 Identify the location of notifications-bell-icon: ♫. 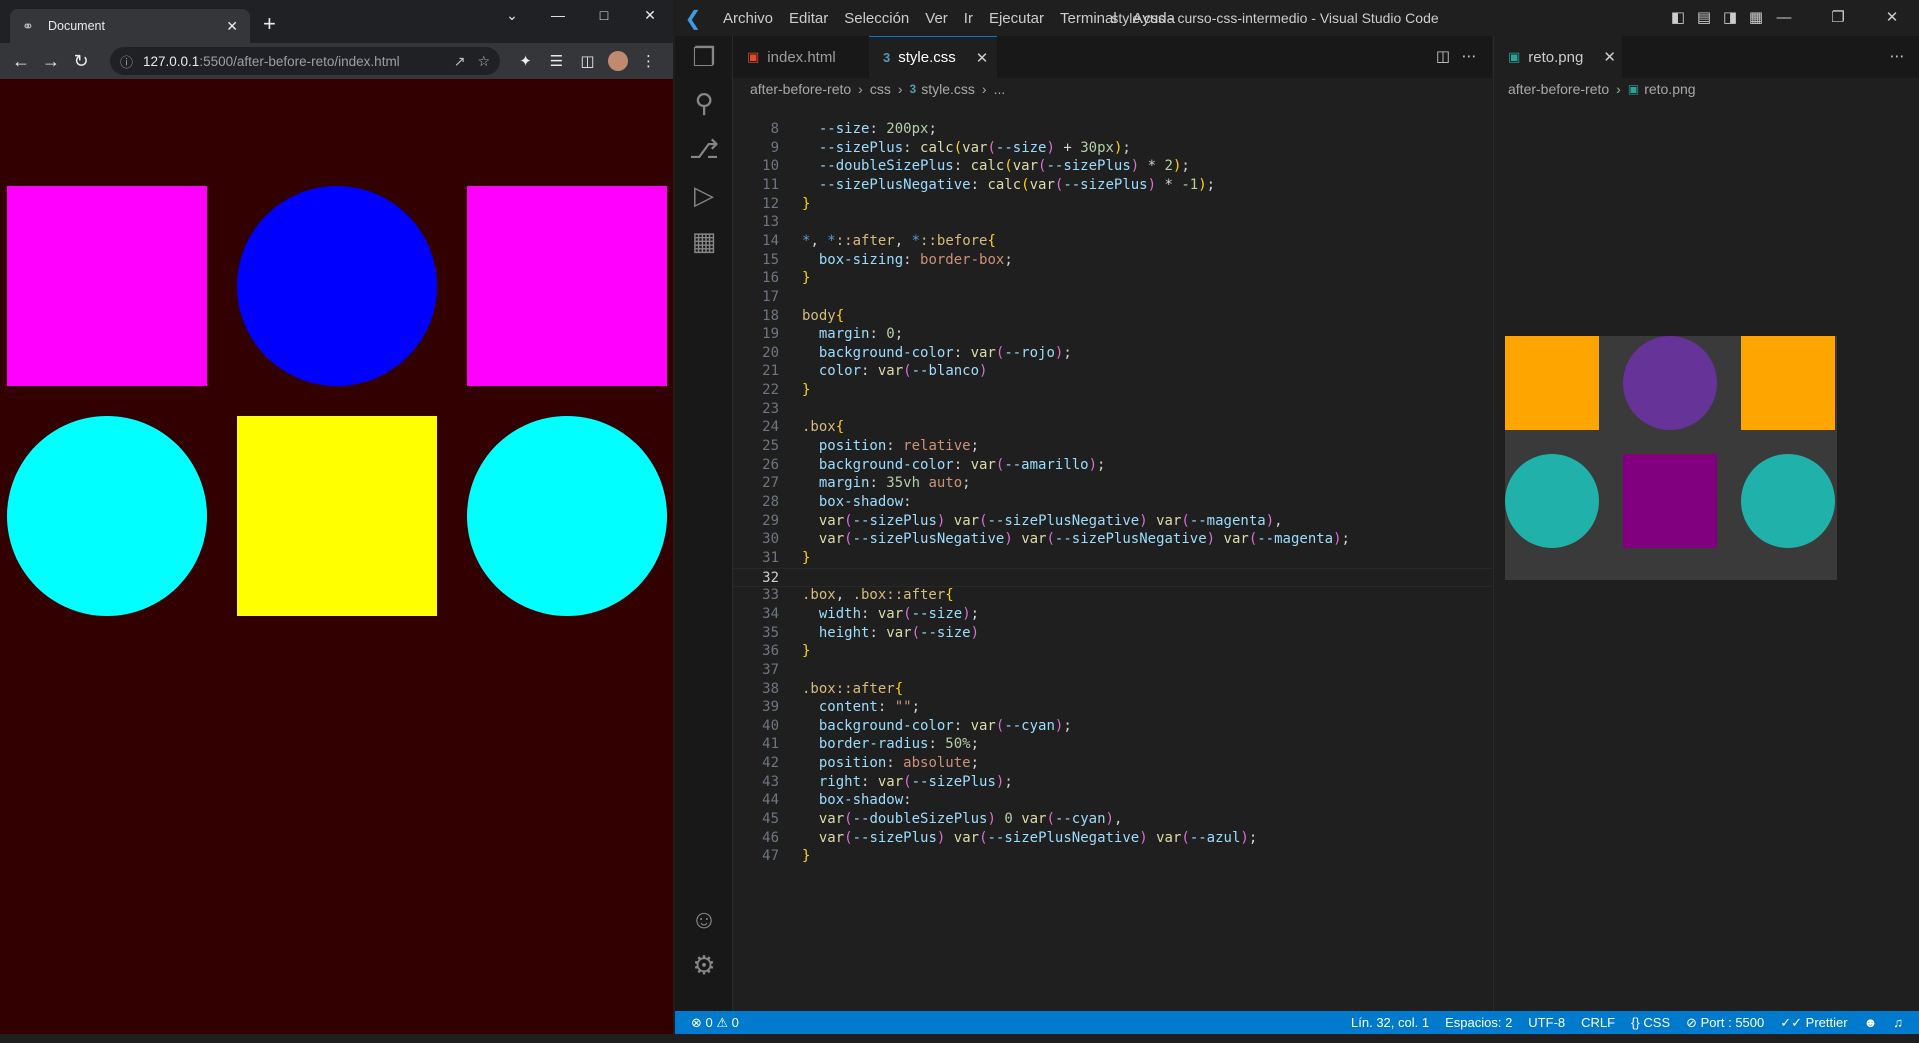
(1898, 1023).